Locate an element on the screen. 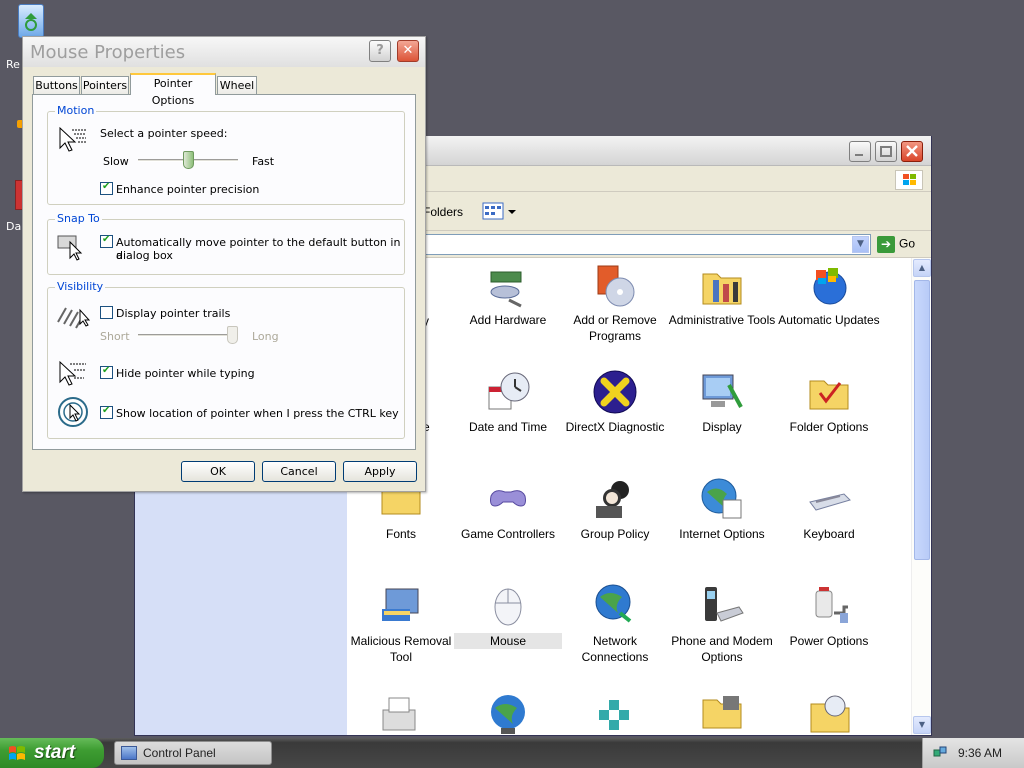 The height and width of the screenshot is (768, 1024). game-controllers-icon is located at coordinates (508, 499).